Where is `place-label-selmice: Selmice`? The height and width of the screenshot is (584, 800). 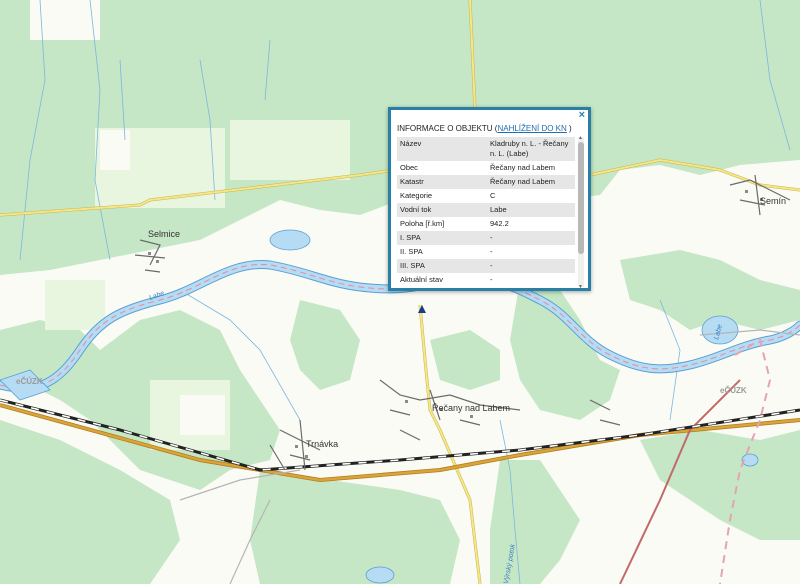
place-label-selmice: Selmice is located at coordinates (164, 234).